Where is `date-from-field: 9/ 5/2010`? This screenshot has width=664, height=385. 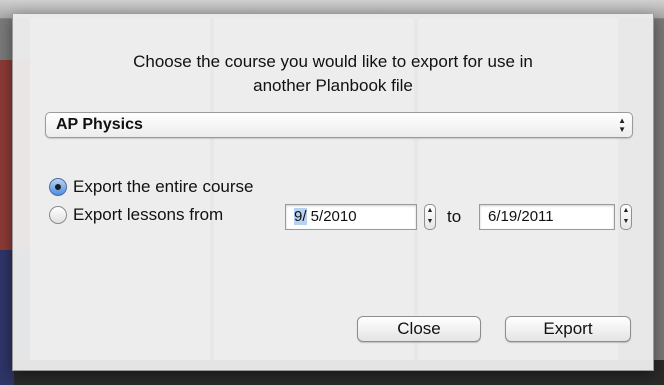 date-from-field: 9/ 5/2010 is located at coordinates (351, 217).